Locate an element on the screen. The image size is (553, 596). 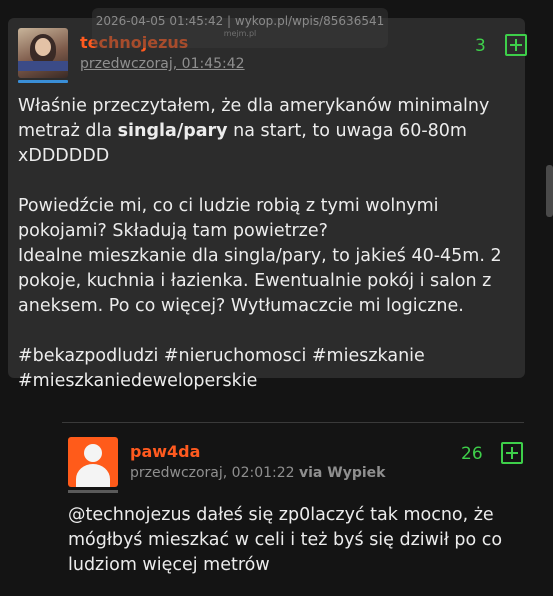
watermark-logo: mejm.pl is located at coordinates (240, 33).